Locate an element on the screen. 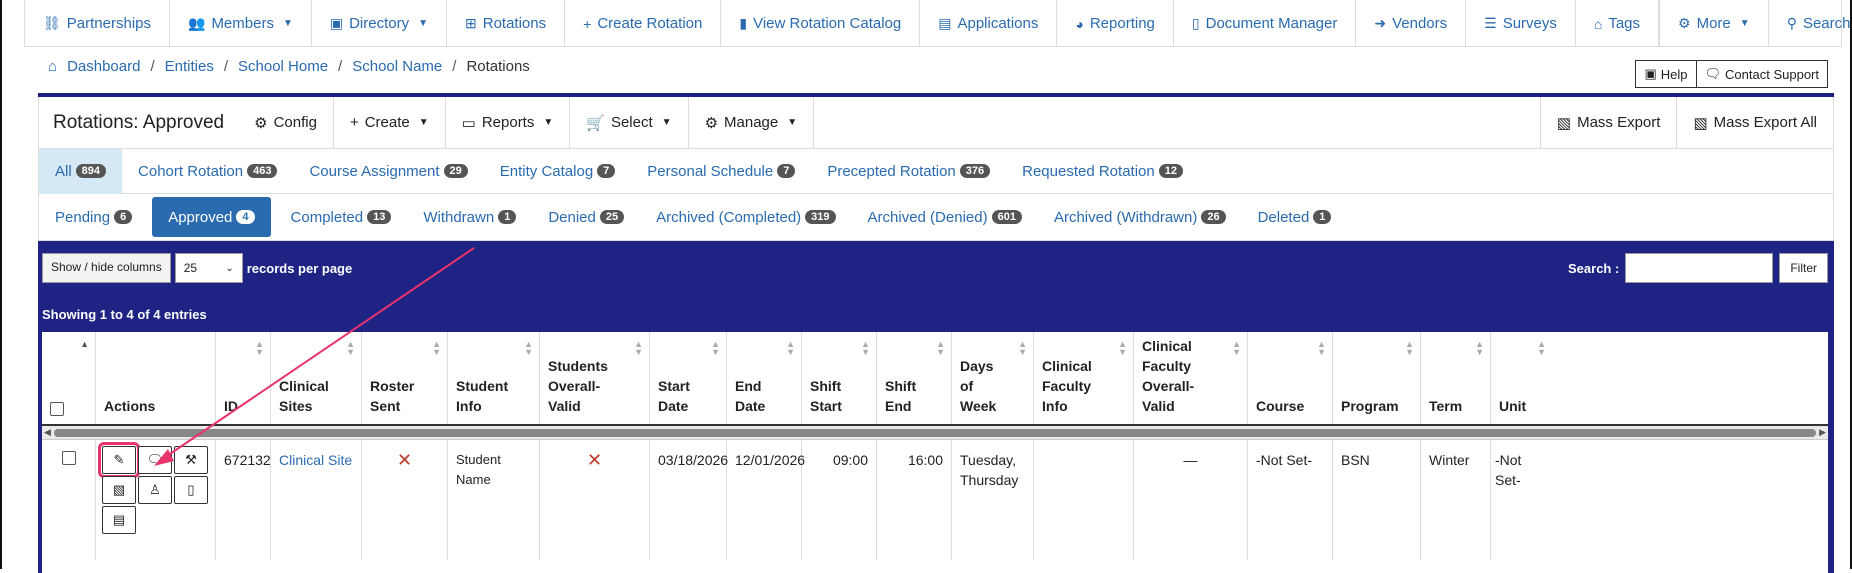 The image size is (1852, 573). nav-view-rotation-catalog: ▮ View Rotation Catalog is located at coordinates (821, 23).